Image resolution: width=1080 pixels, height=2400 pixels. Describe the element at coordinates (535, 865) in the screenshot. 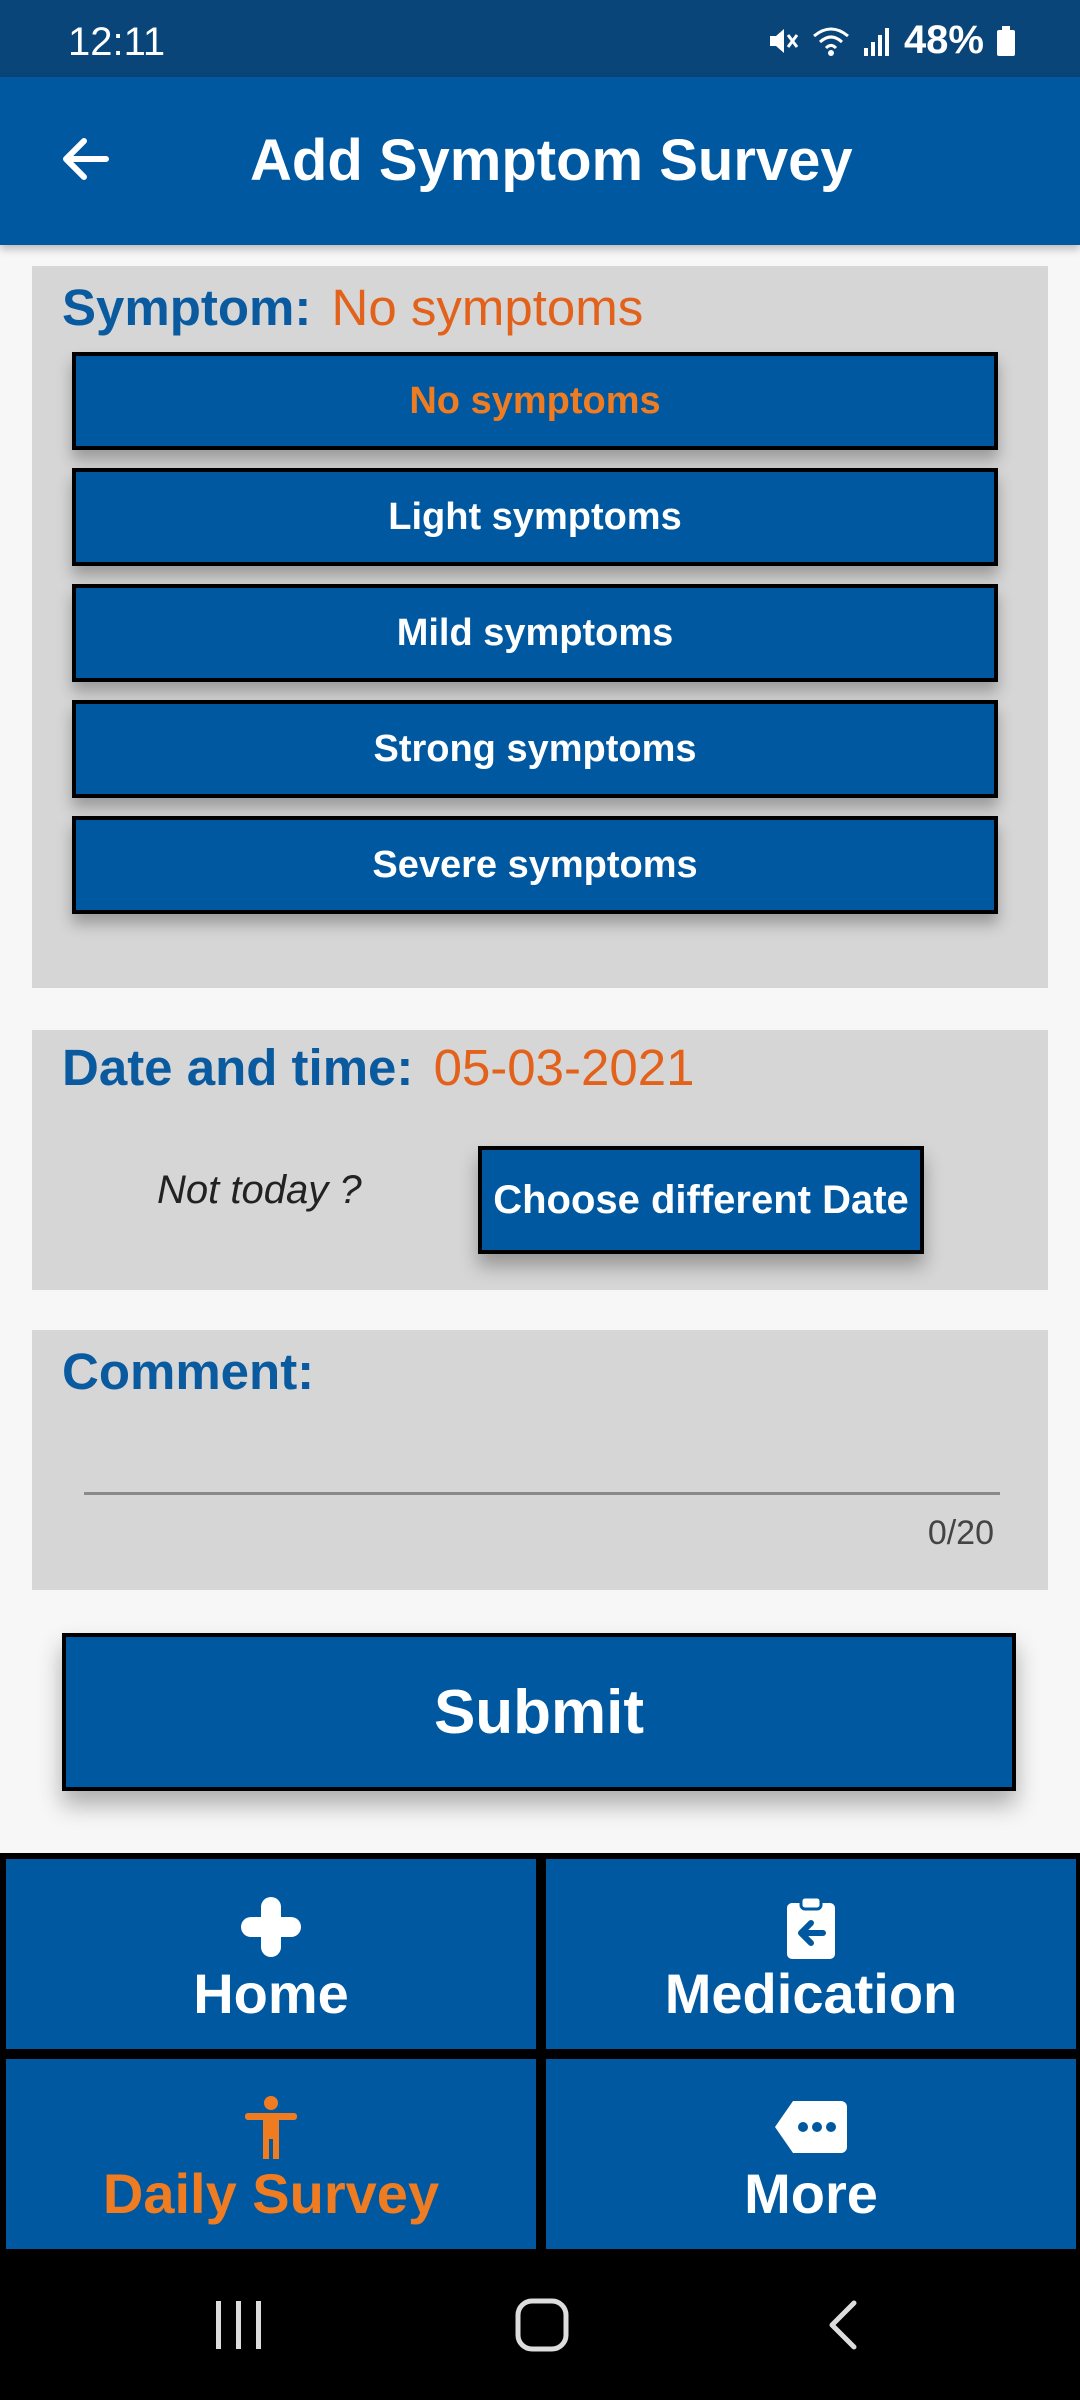

I see `option-severe-symptoms: Severe symptoms` at that location.